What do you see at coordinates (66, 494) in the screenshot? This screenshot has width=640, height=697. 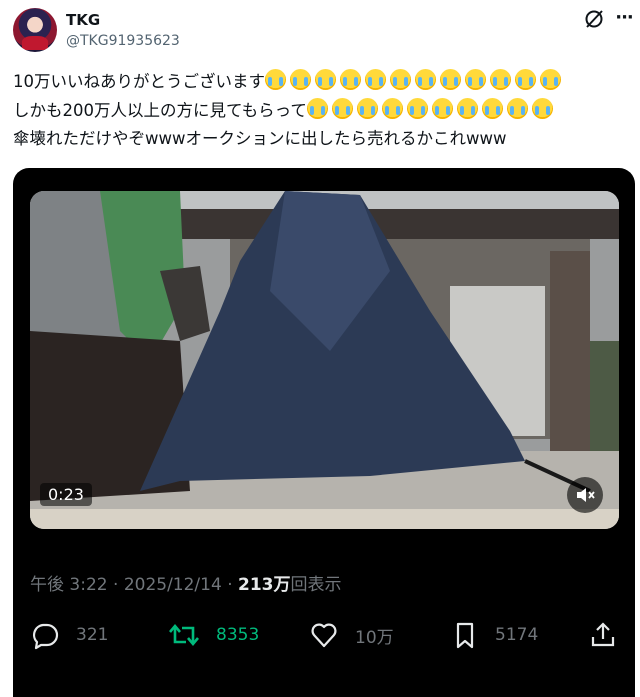 I see `video-duration-badge: 0:23` at bounding box center [66, 494].